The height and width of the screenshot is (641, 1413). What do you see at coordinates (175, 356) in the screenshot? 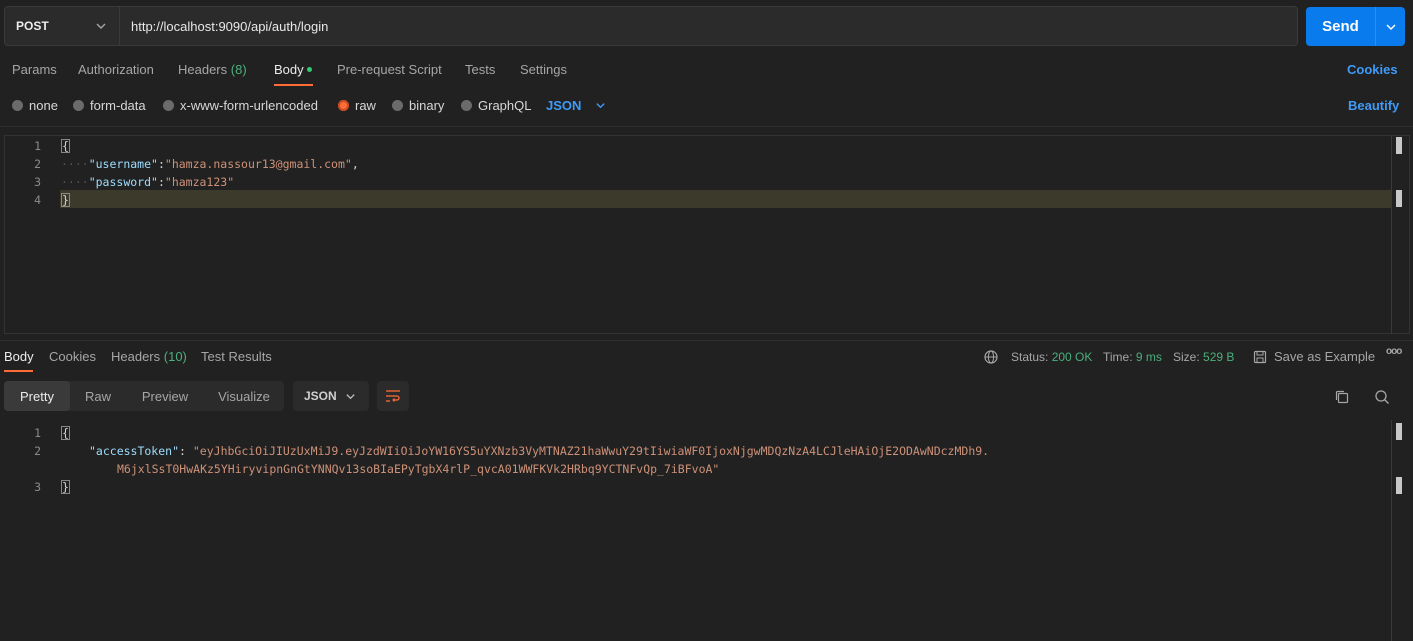
I see `response-tab-headers-count: (10)` at bounding box center [175, 356].